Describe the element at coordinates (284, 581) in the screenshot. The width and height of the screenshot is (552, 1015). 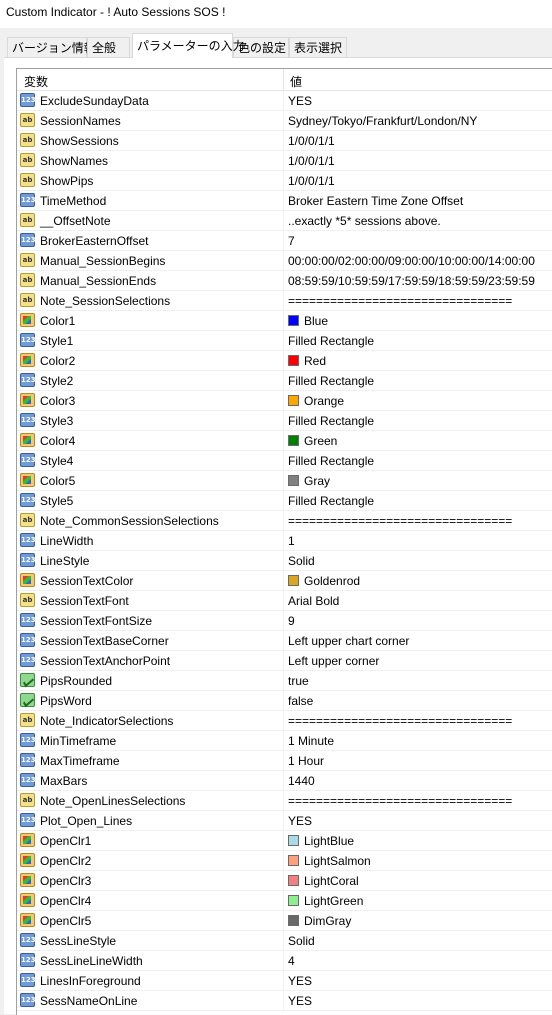
I see `parameter-row: SessionTextColor Goldenrod` at that location.